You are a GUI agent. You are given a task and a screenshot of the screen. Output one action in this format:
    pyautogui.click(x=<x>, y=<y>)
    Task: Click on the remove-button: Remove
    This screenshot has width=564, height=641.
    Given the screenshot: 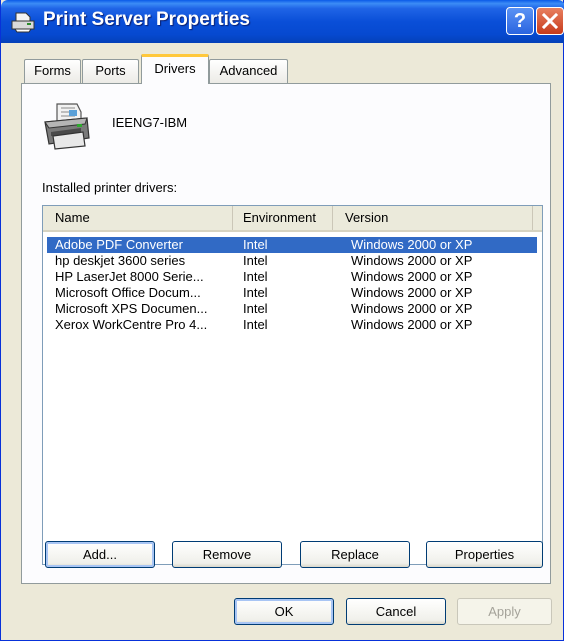 What is the action you would take?
    pyautogui.click(x=227, y=554)
    